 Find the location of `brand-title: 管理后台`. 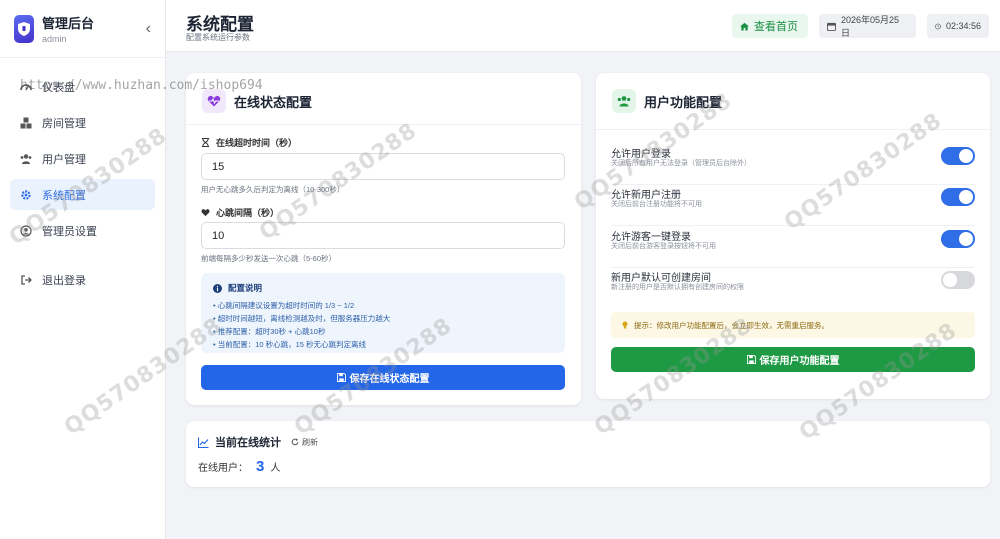

brand-title: 管理后台 is located at coordinates (68, 23).